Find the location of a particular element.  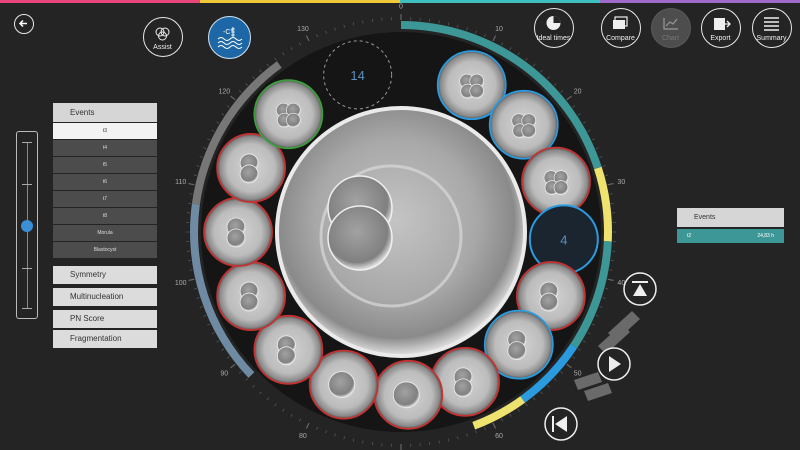

dial-label: 50 is located at coordinates (578, 373).